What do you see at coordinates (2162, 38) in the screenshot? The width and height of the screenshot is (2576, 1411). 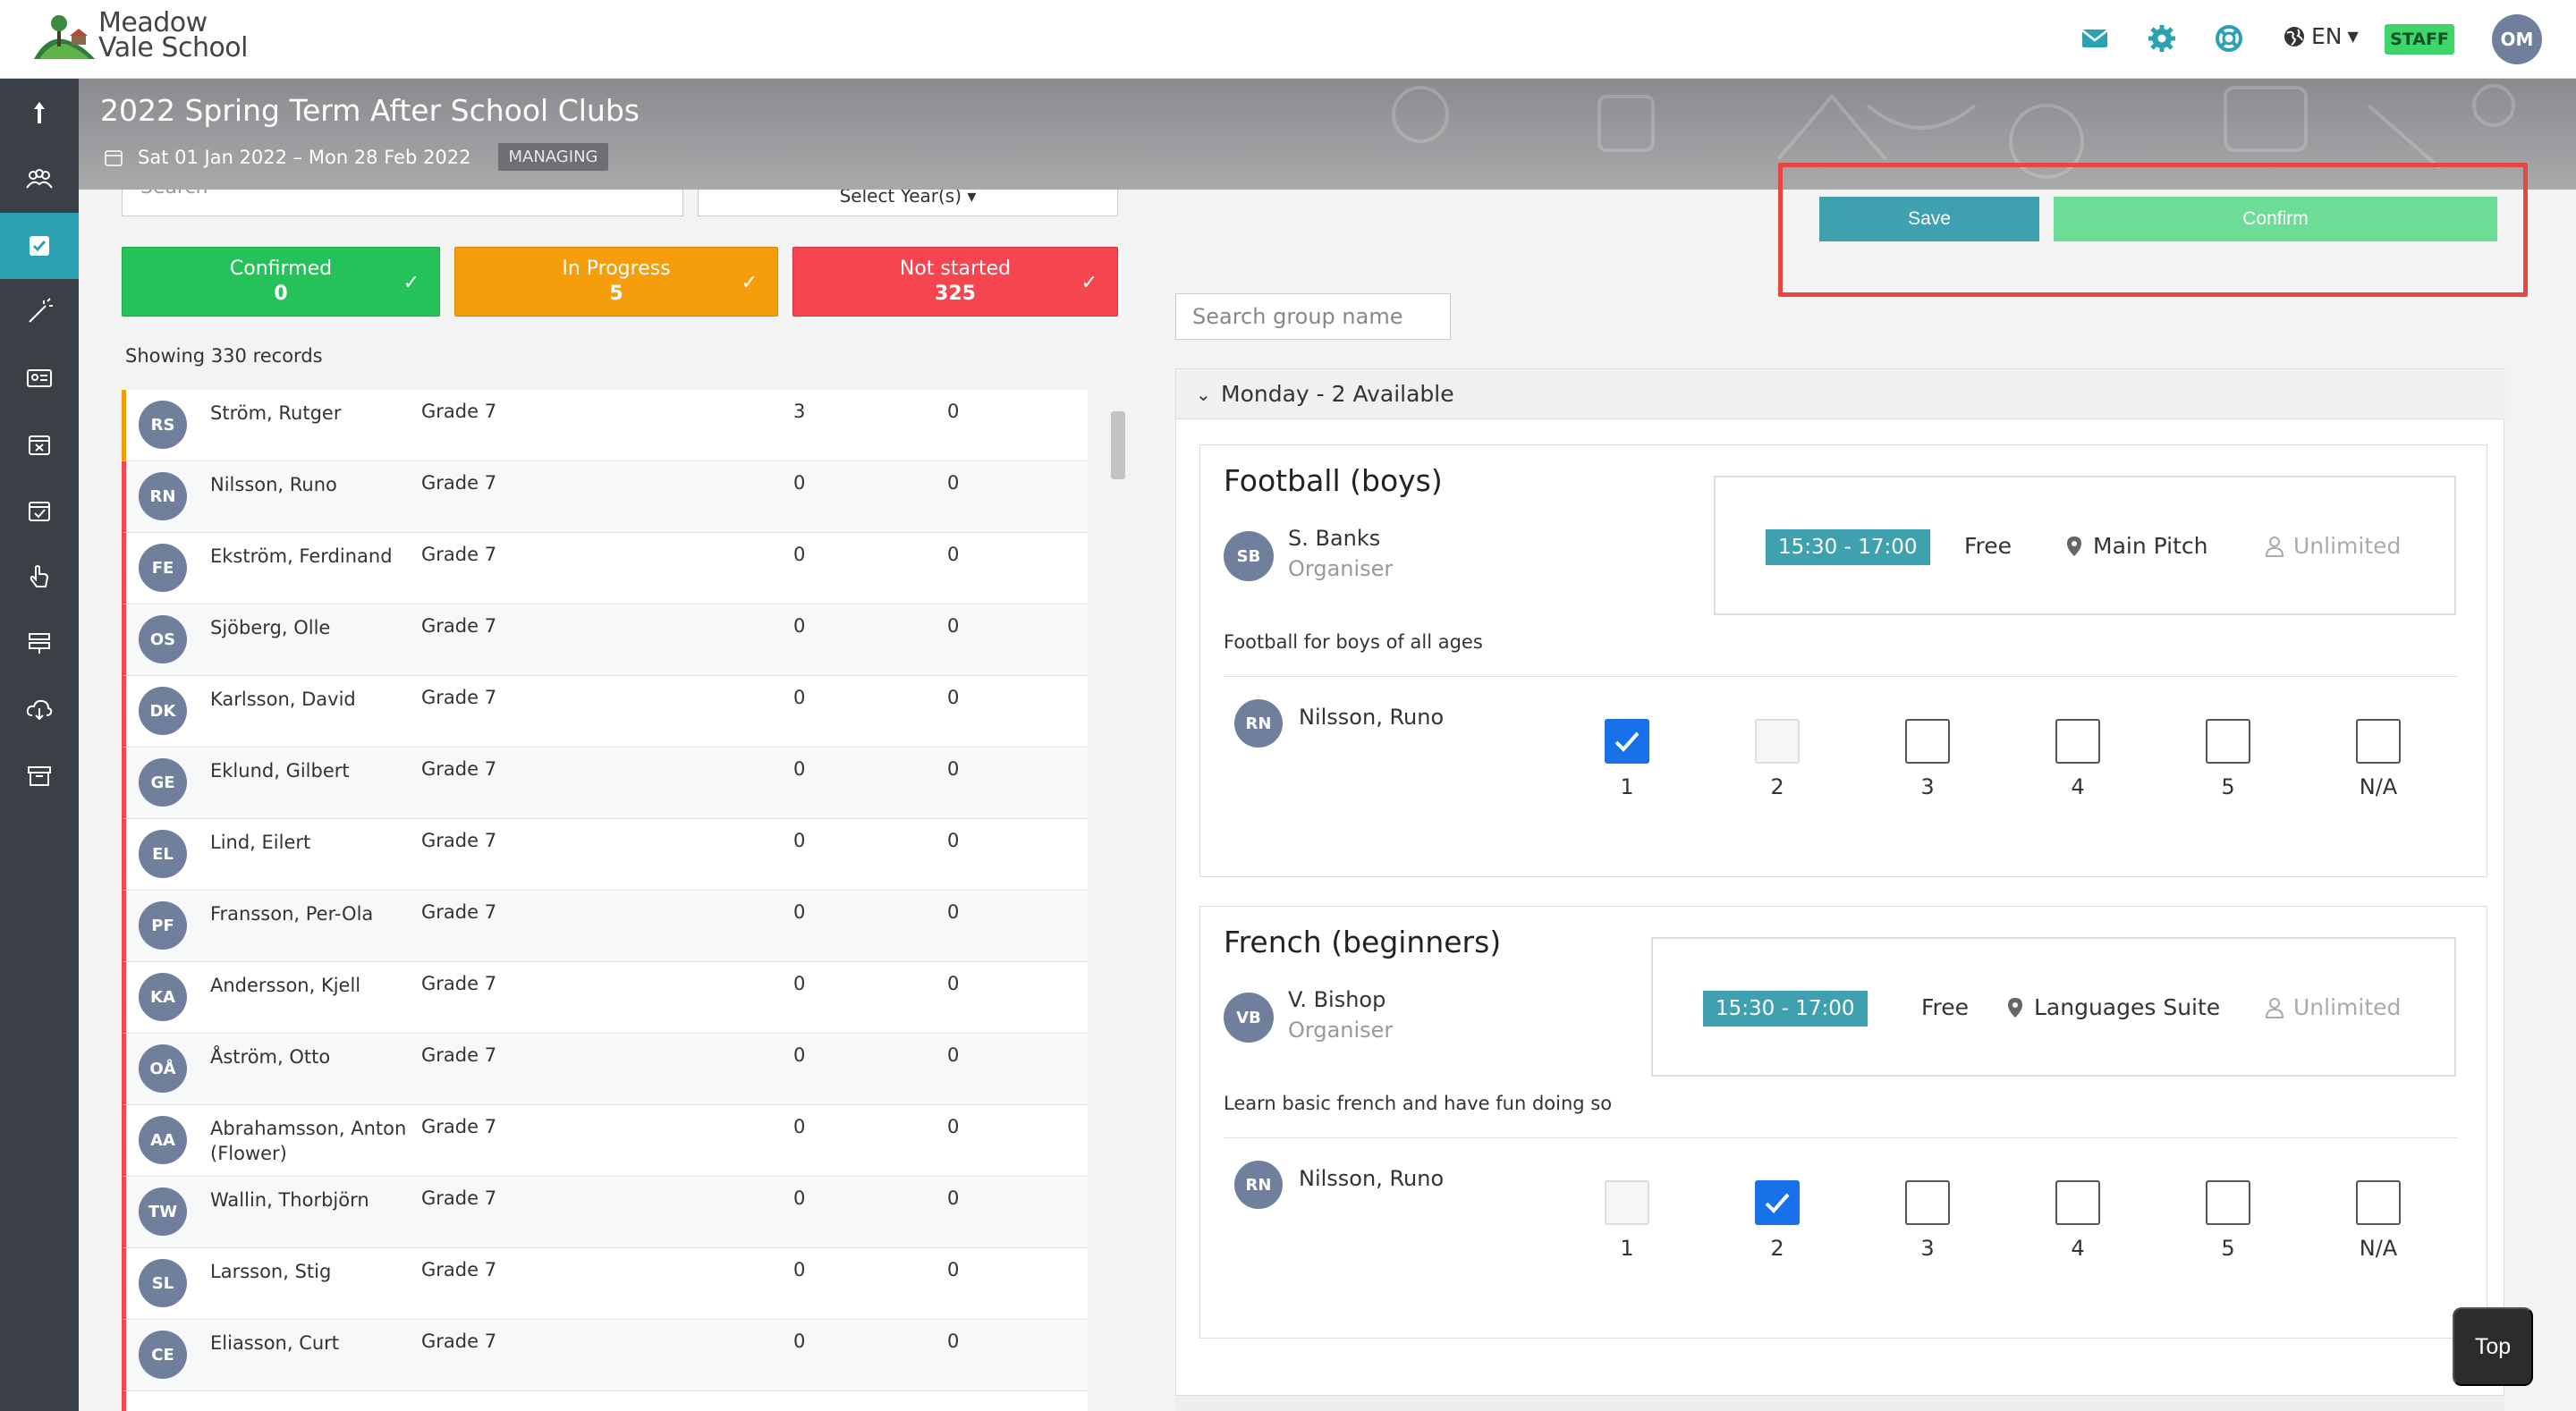 I see `gear-icon` at bounding box center [2162, 38].